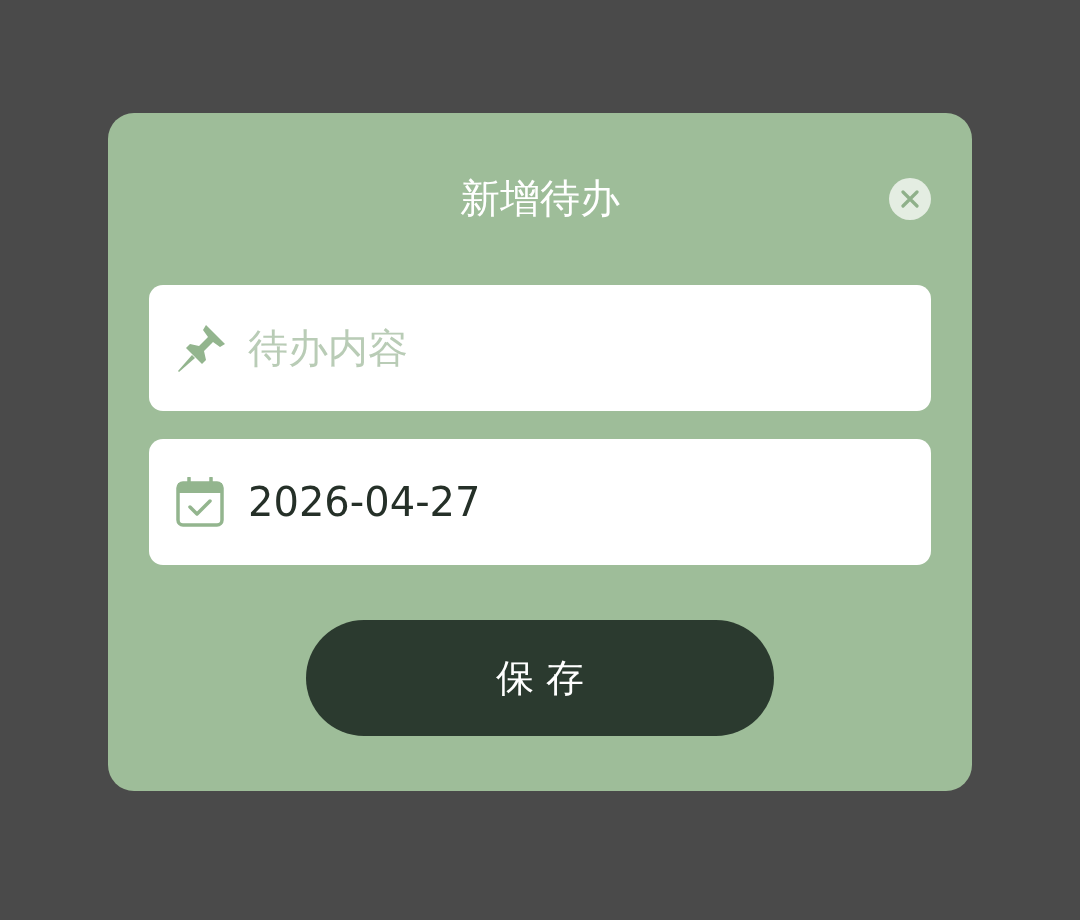 The height and width of the screenshot is (920, 1080). I want to click on content-field: 待办内容, so click(540, 348).